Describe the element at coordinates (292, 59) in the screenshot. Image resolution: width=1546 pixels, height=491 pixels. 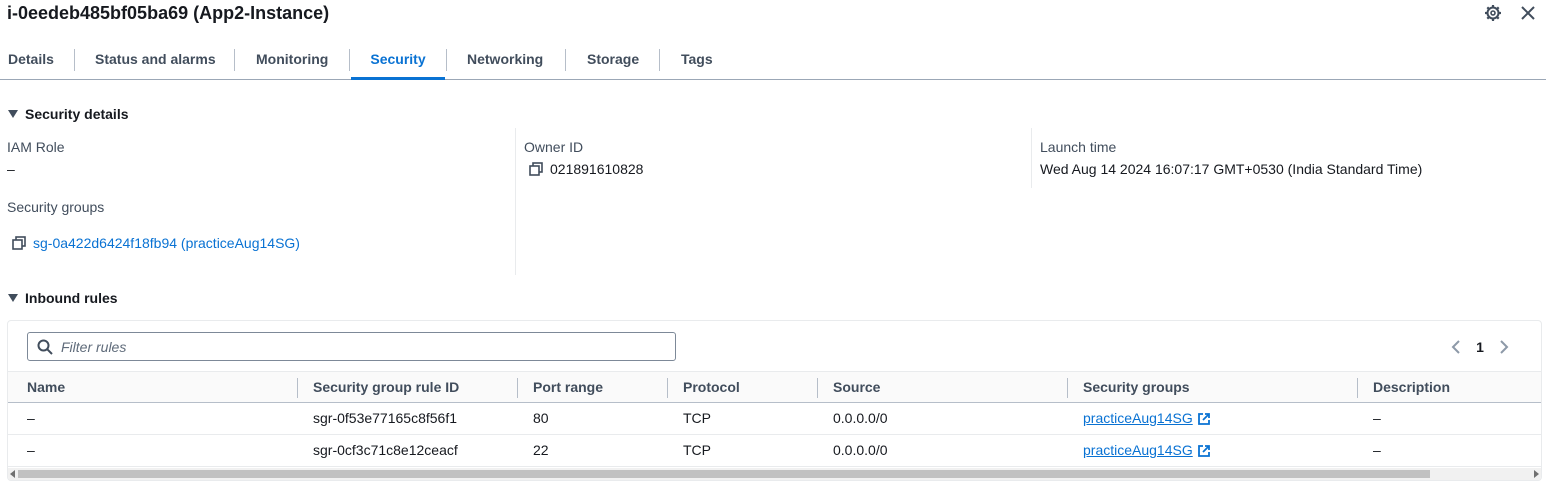
I see `tab-monitoring: Monitoring` at that location.